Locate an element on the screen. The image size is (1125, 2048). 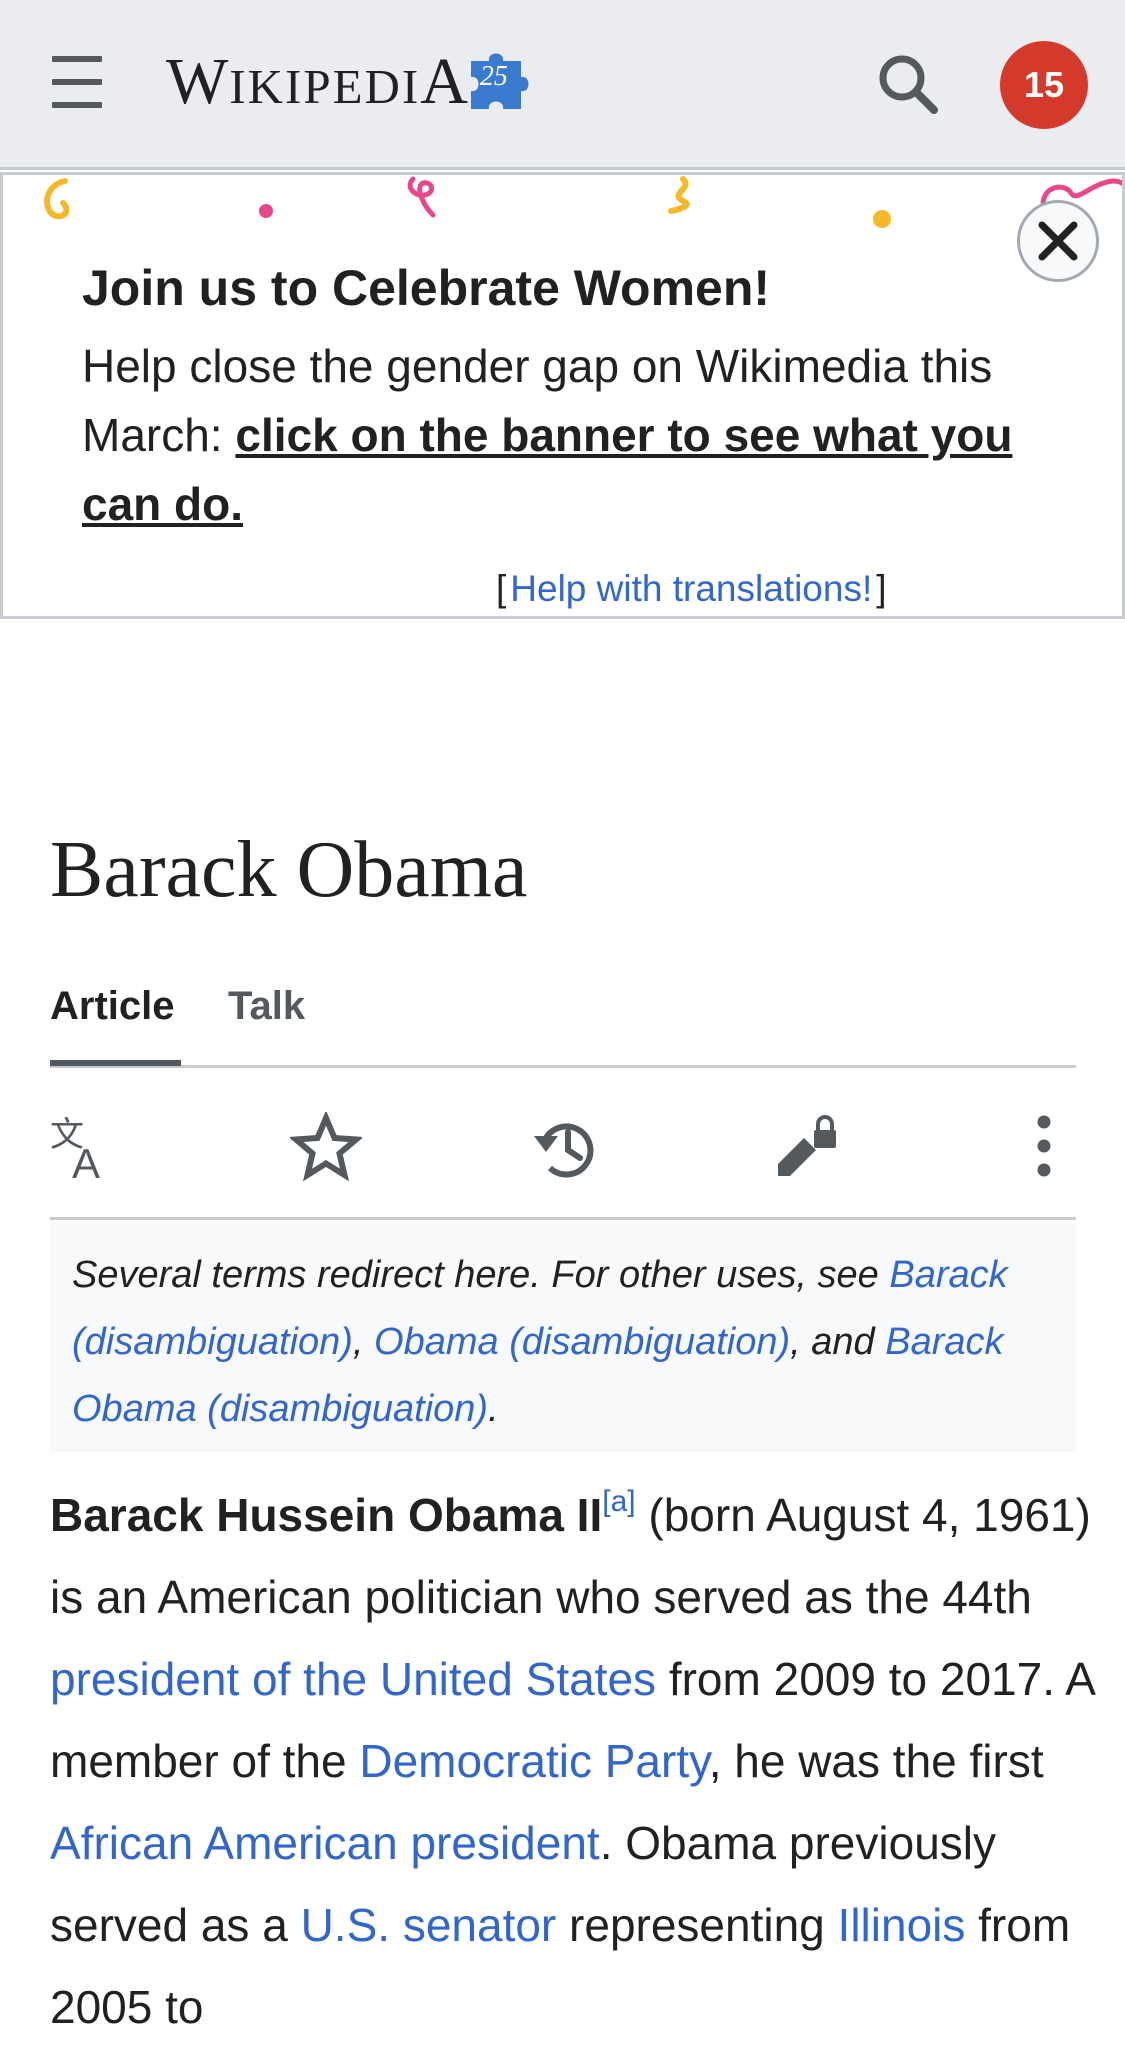
us-senator-link: U.S. senator is located at coordinates (429, 1925).